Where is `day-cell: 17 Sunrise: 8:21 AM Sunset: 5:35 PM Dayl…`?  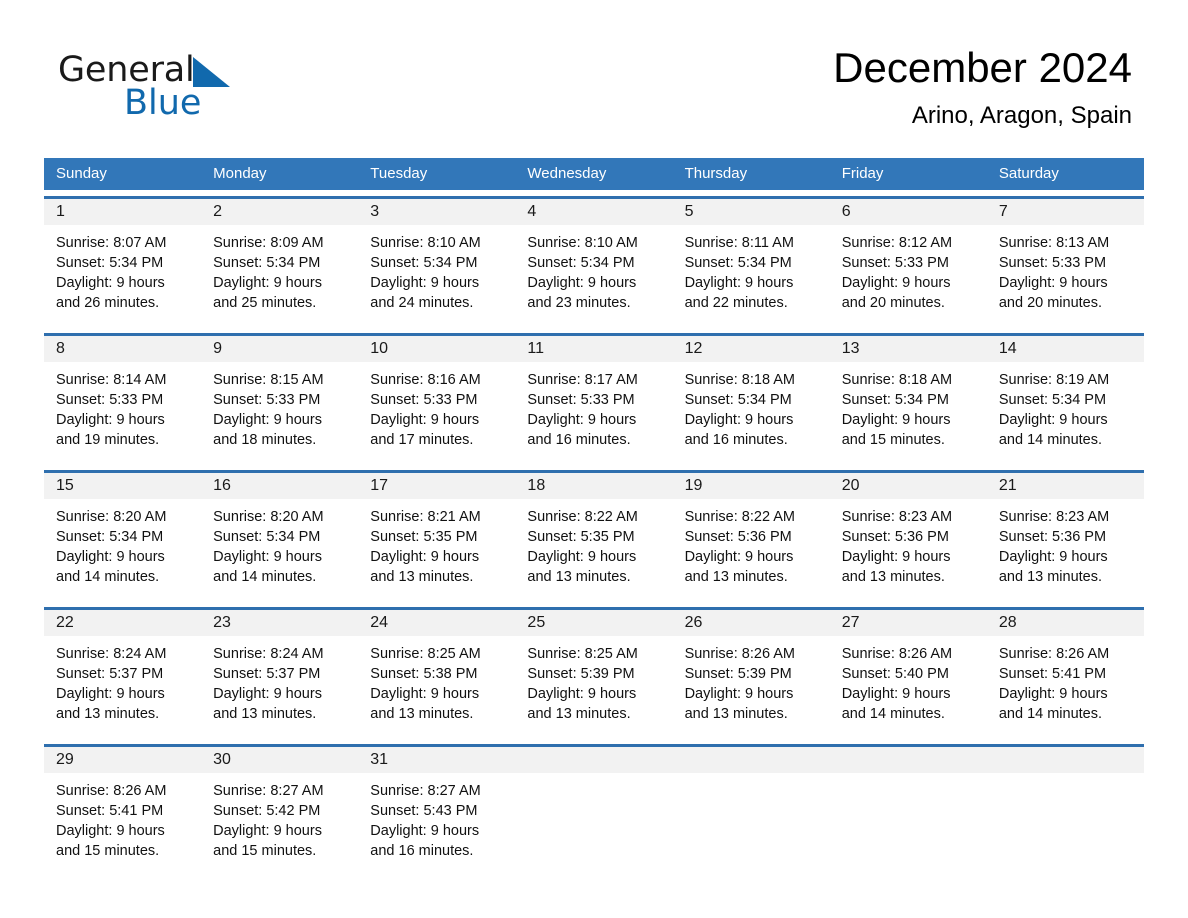 day-cell: 17 Sunrise: 8:21 AM Sunset: 5:35 PM Dayl… is located at coordinates (437, 537).